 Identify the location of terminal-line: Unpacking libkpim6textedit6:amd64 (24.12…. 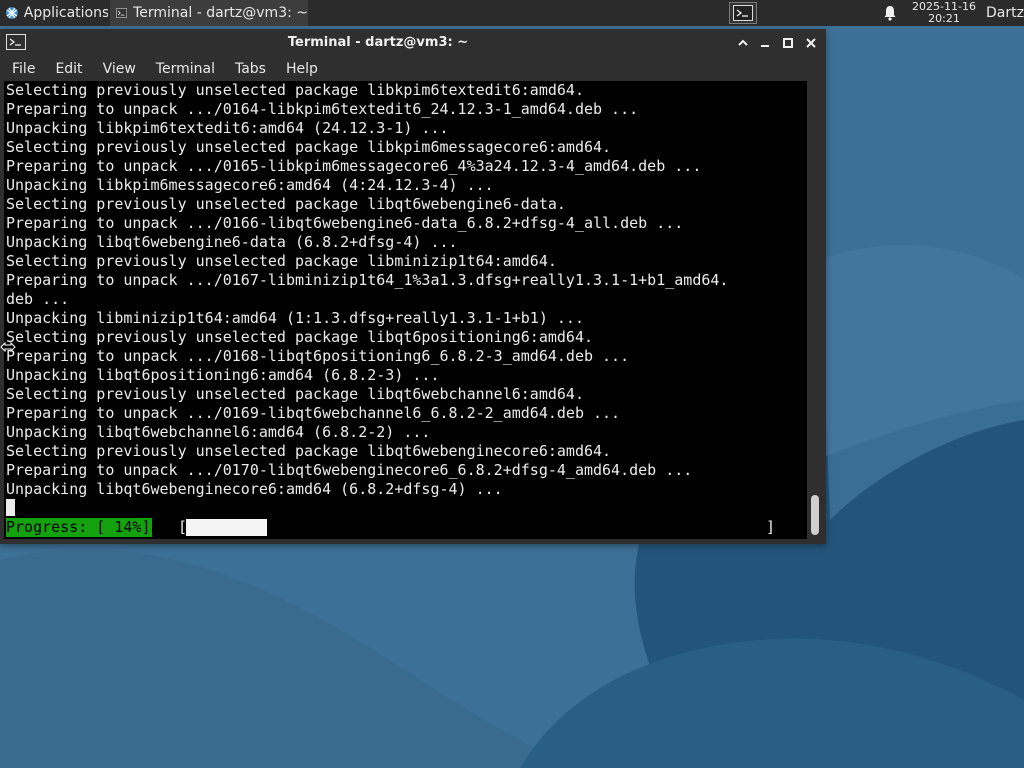
(227, 128).